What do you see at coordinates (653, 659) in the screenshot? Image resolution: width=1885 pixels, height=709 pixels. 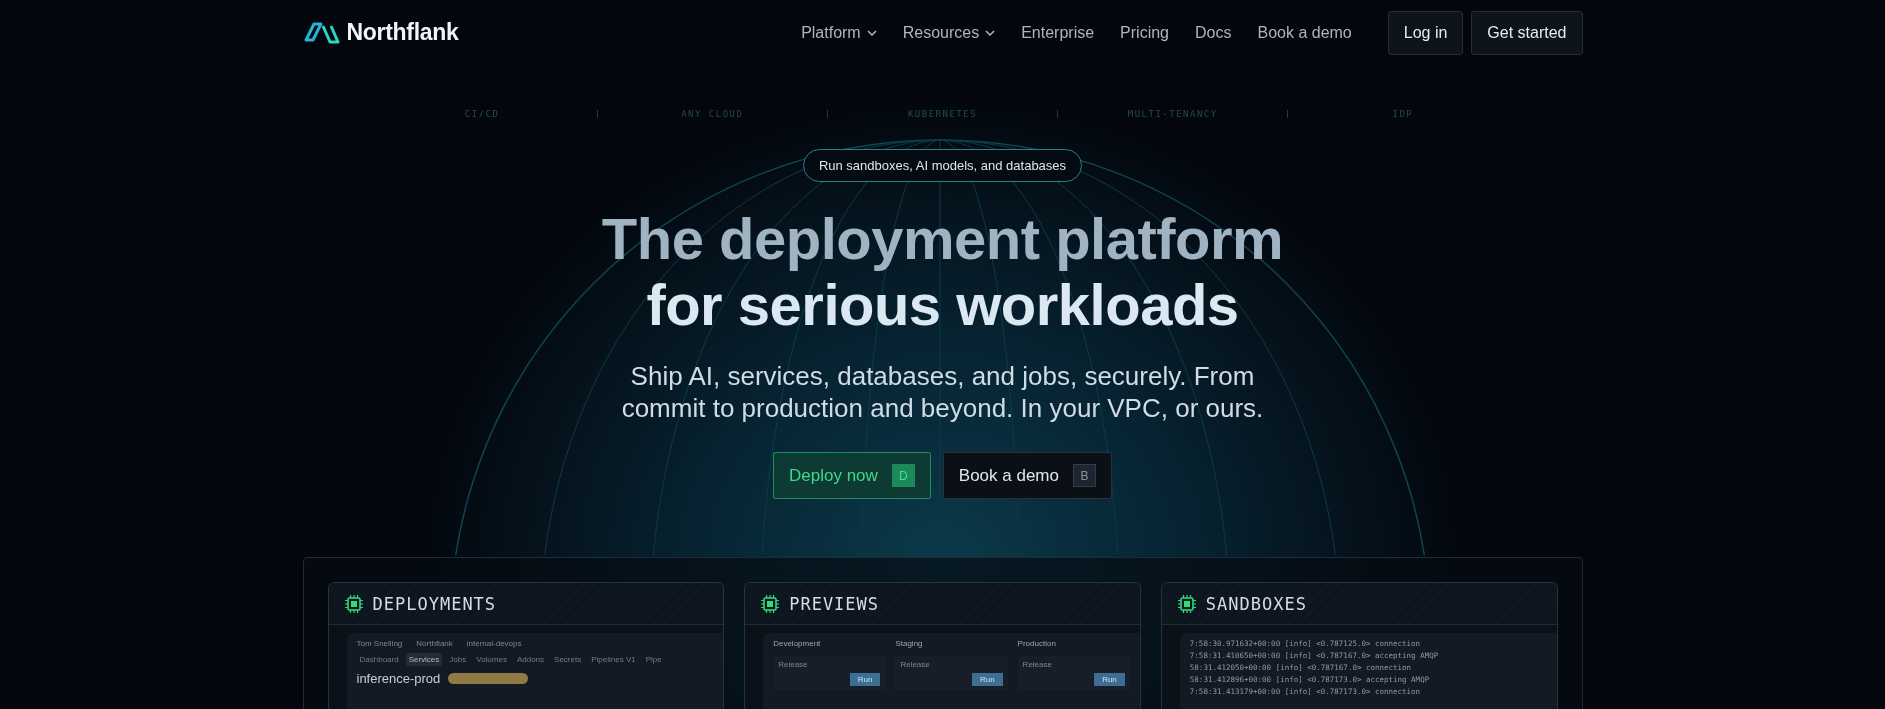 I see `dashboard-tab: Pipe` at bounding box center [653, 659].